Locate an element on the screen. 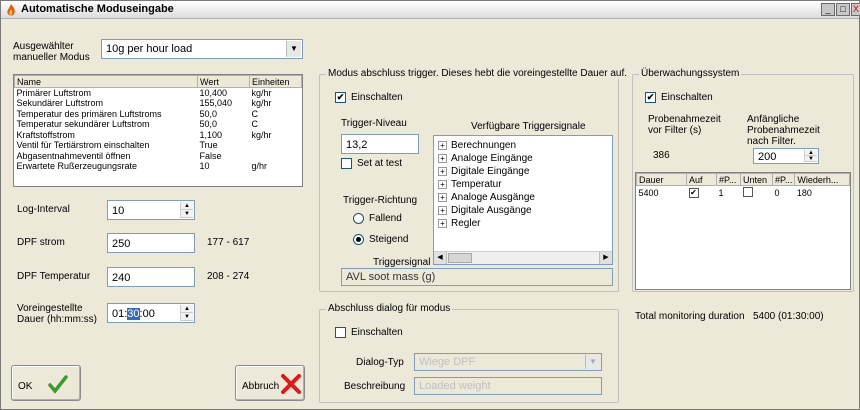 The image size is (860, 410). dpf-temp-input: 240 is located at coordinates (151, 277).